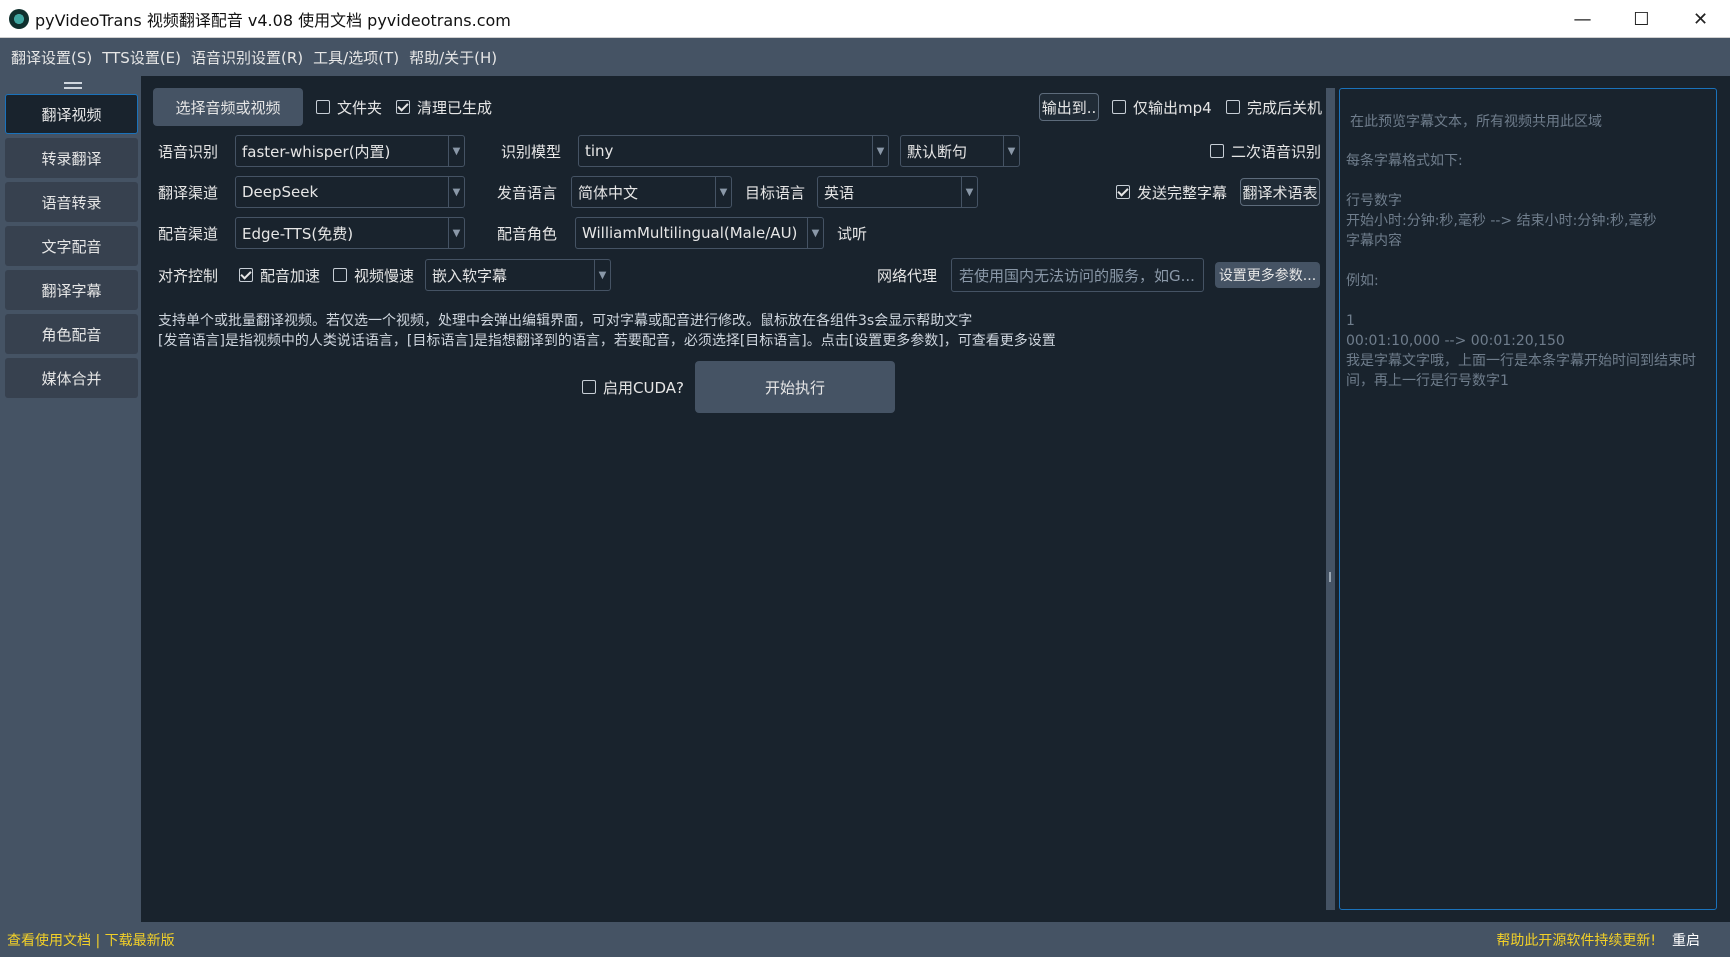 This screenshot has height=957, width=1730. What do you see at coordinates (453, 57) in the screenshot?
I see `menu-help: 帮助/关于(H)` at bounding box center [453, 57].